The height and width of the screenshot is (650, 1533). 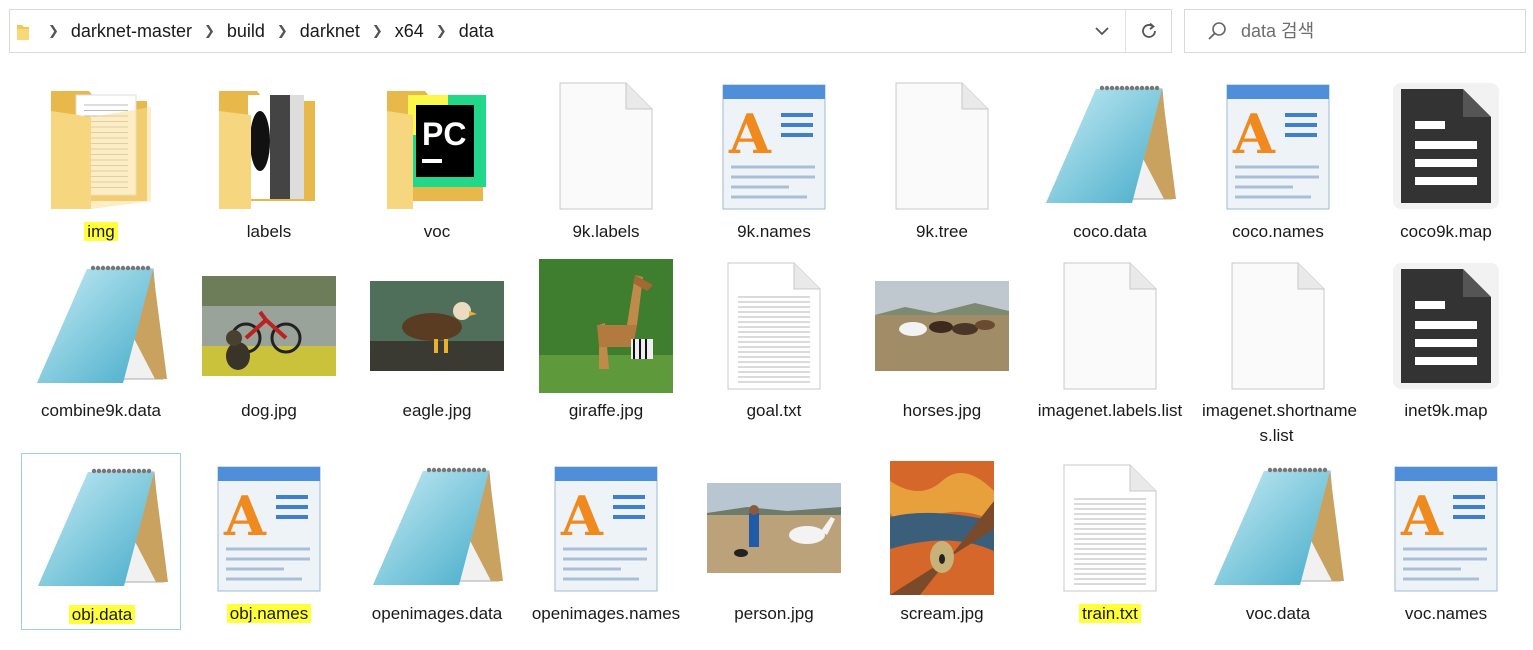 What do you see at coordinates (606, 410) in the screenshot?
I see `file-name-label: giraffe.jpg` at bounding box center [606, 410].